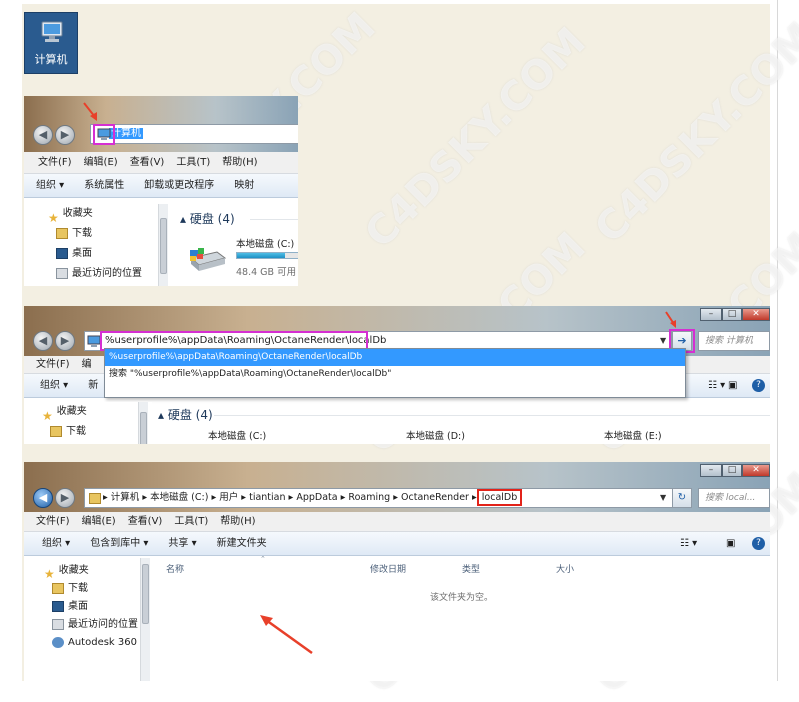 This screenshot has height=702, width=799. I want to click on crumb-computer: 计算机, so click(125, 497).